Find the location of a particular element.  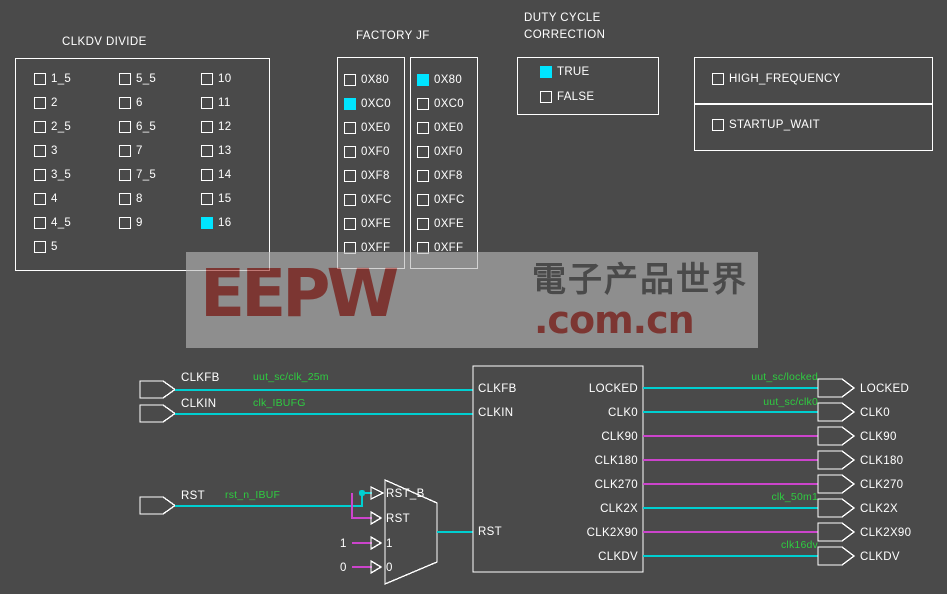

factory-jf-title: FACTORY JF is located at coordinates (393, 36).